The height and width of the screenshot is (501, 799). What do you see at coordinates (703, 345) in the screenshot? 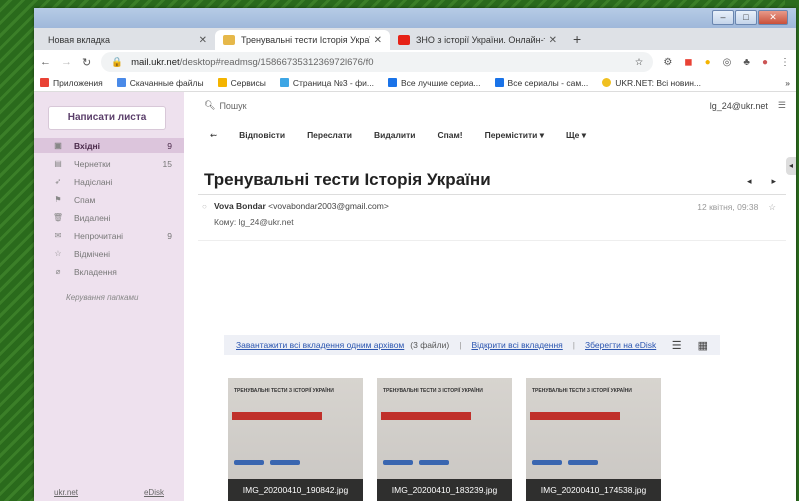
I see `grid-view-icon: ▦` at bounding box center [703, 345].